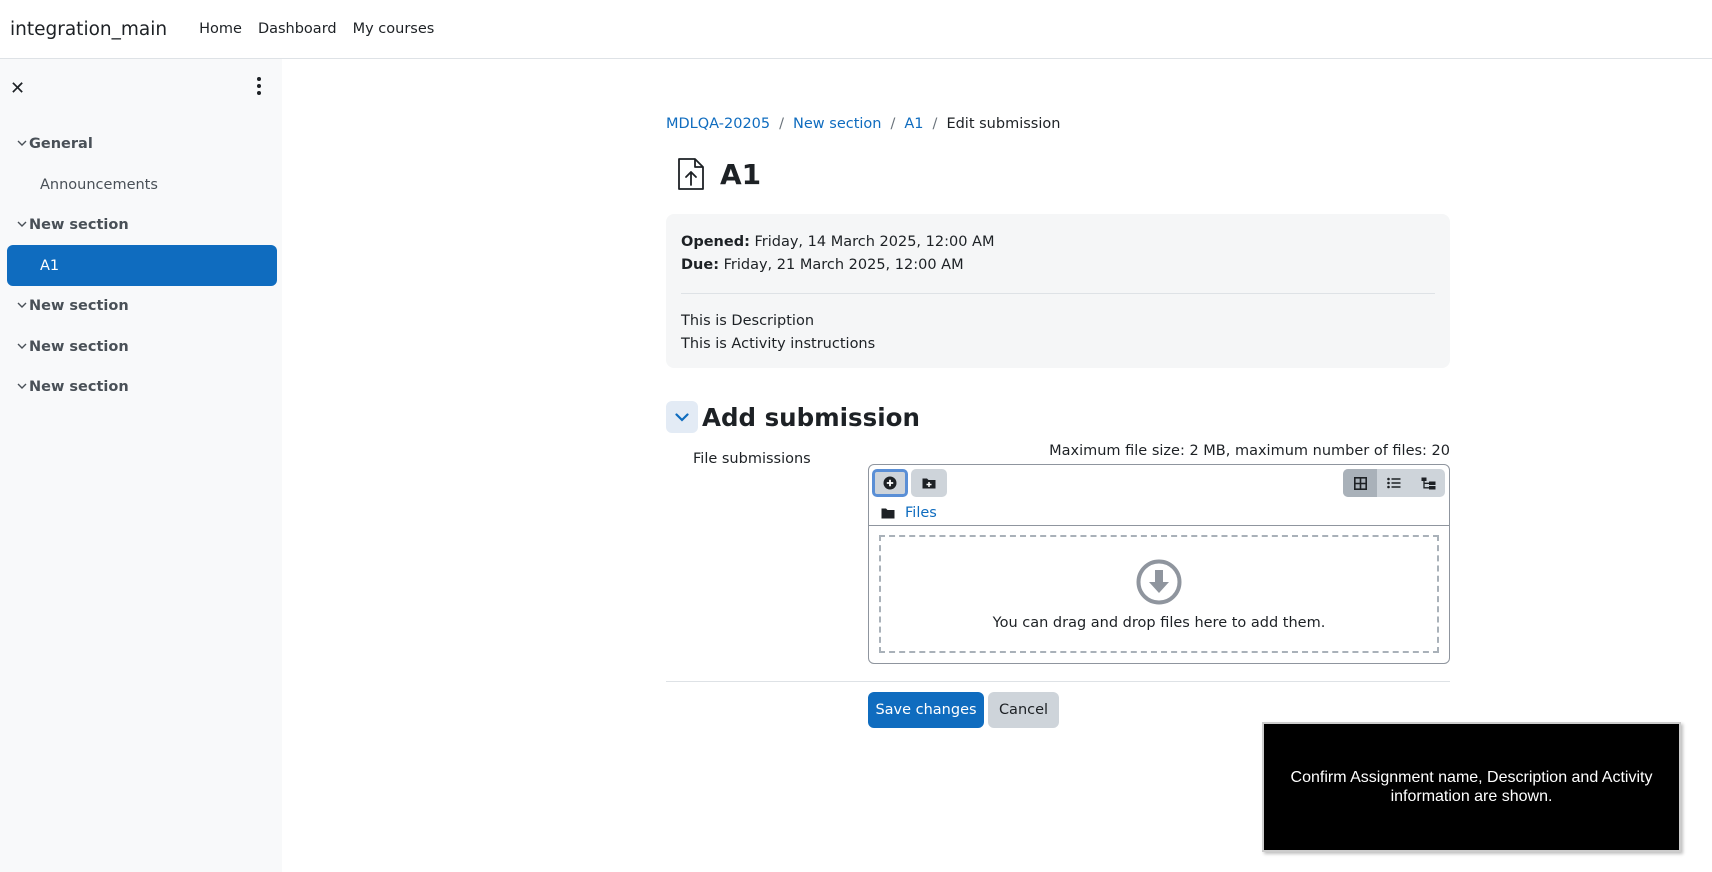 This screenshot has width=1712, height=872. What do you see at coordinates (837, 124) in the screenshot?
I see `breadcrumb-section-link: New section` at bounding box center [837, 124].